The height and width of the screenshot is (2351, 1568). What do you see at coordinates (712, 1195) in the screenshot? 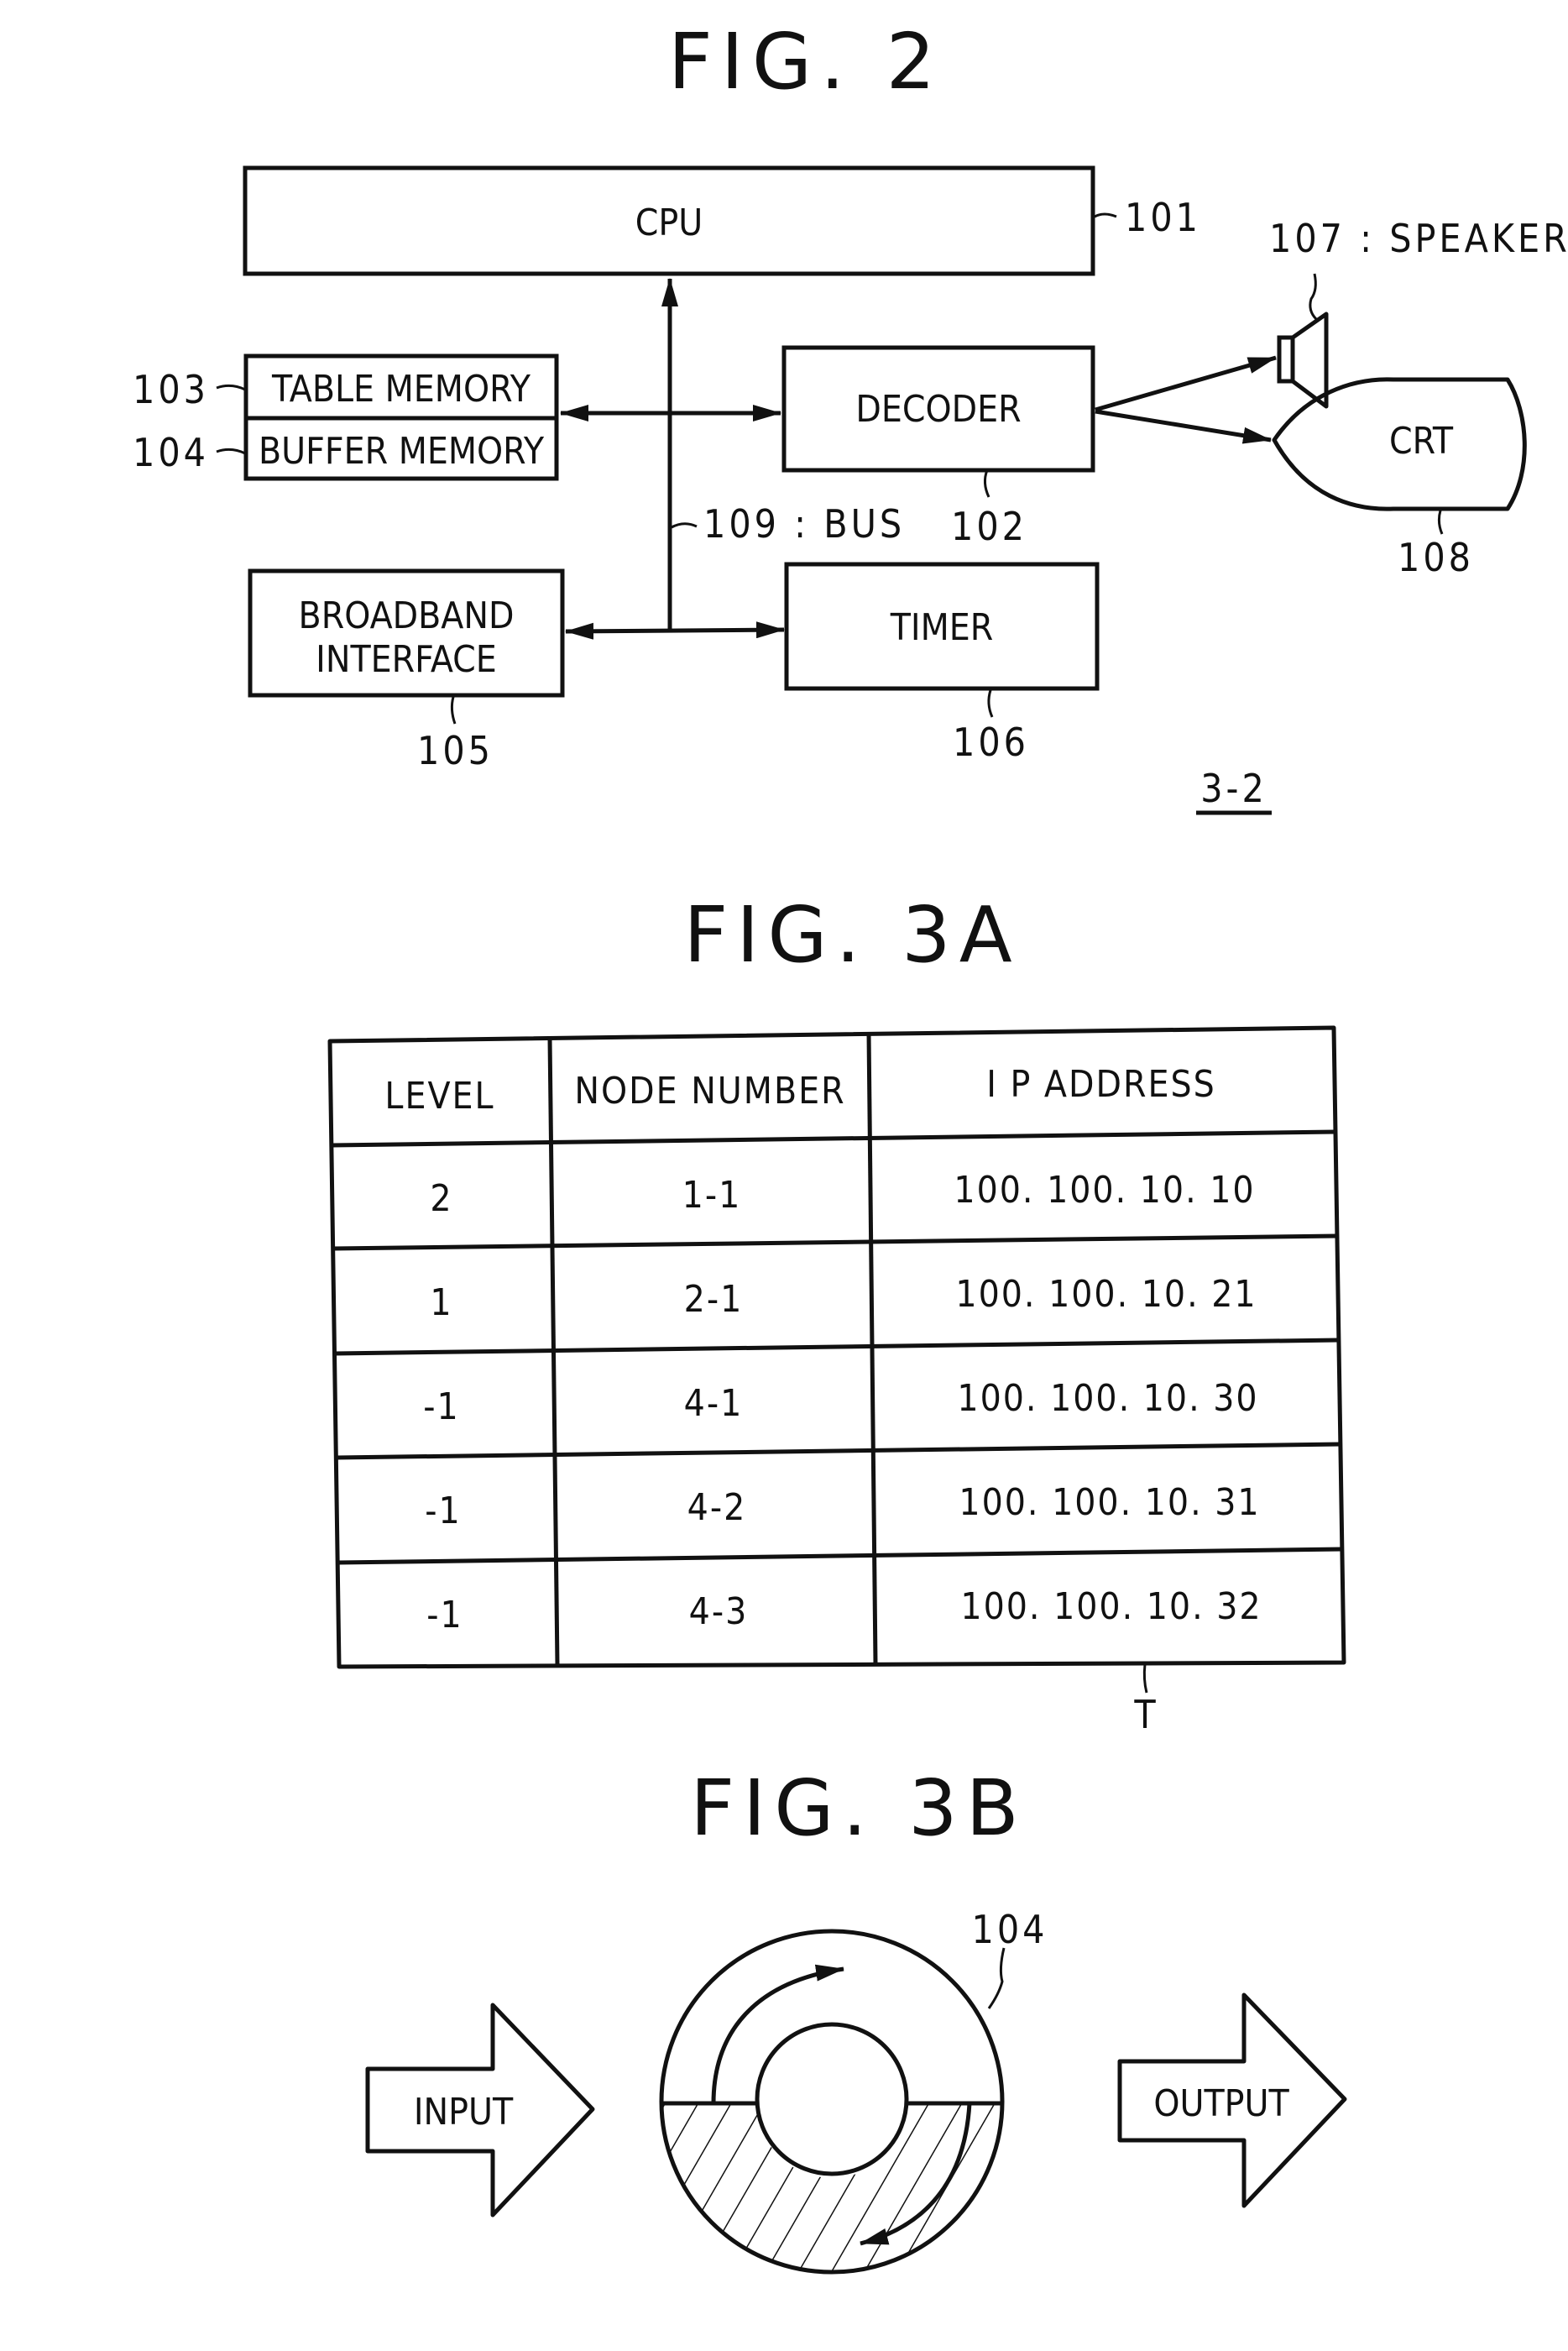
I see `cell-node-number: 1-1` at bounding box center [712, 1195].